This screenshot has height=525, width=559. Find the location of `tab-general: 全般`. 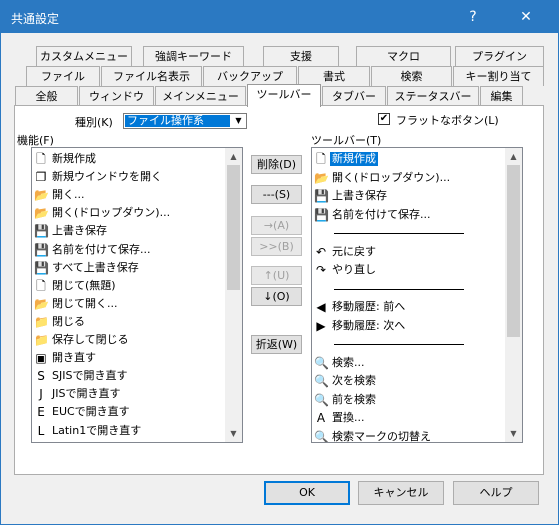

tab-general: 全般 is located at coordinates (46, 96).